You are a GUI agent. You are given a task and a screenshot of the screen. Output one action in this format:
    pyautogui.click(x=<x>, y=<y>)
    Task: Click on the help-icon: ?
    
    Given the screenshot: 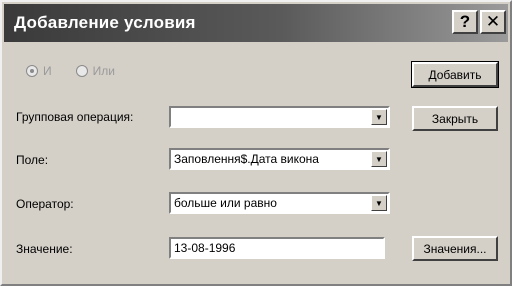 What is the action you would take?
    pyautogui.click(x=465, y=21)
    